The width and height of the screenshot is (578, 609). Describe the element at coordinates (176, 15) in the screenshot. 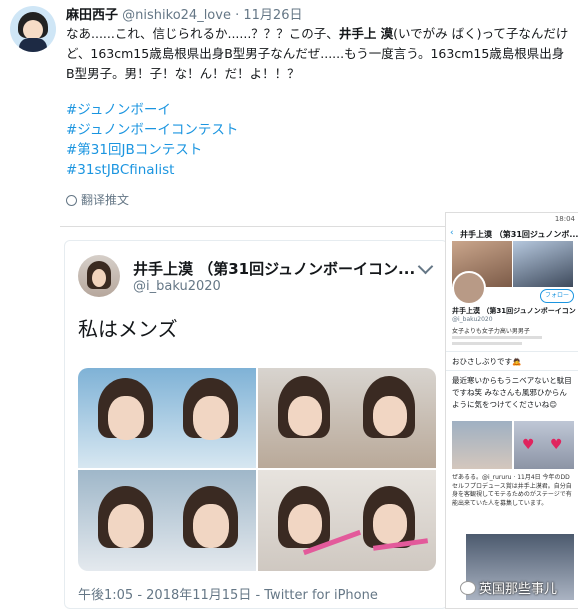

I see `user-handle: @nishiko24_love` at that location.